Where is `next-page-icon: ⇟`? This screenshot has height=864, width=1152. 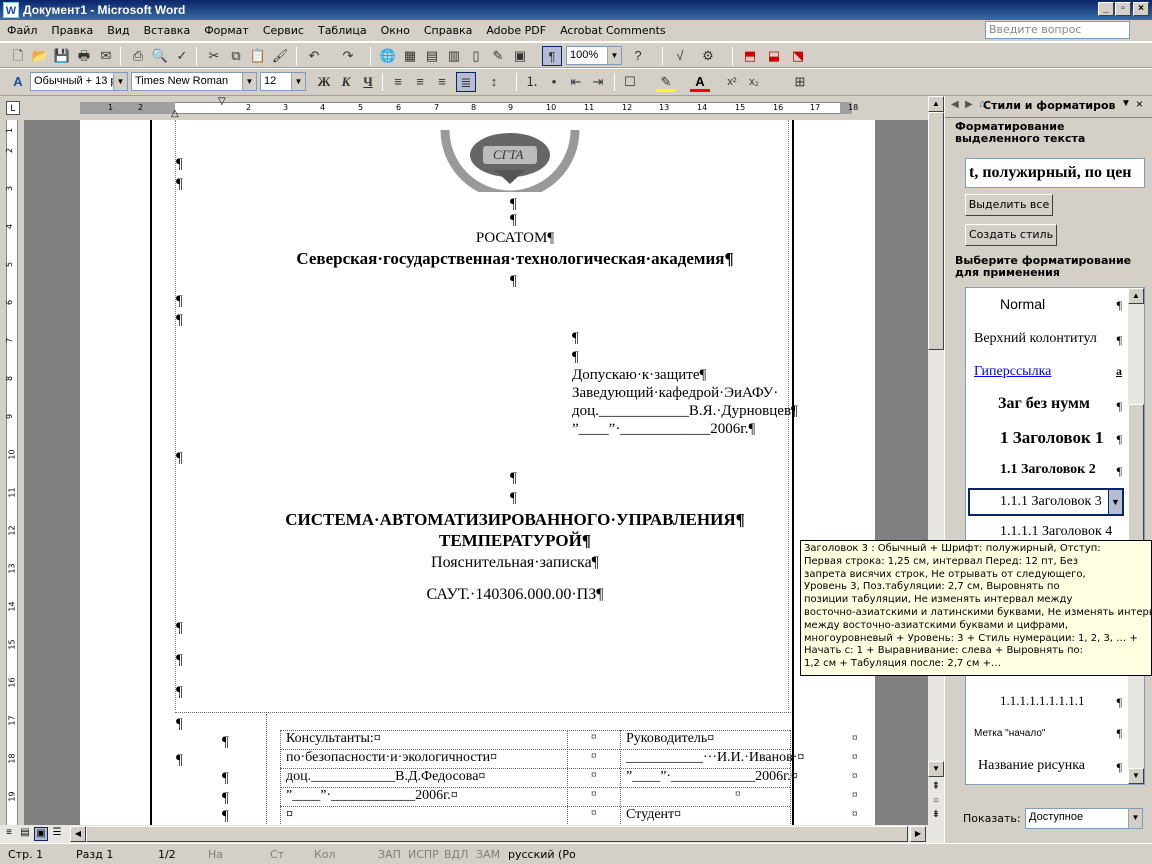 next-page-icon: ⇟ is located at coordinates (936, 816).